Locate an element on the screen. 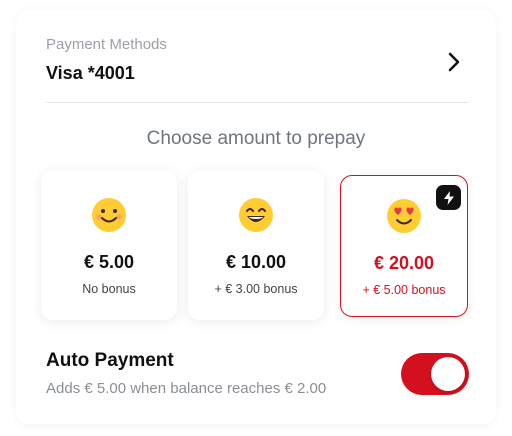 Image resolution: width=512 pixels, height=436 pixels. lightning-icon is located at coordinates (448, 197).